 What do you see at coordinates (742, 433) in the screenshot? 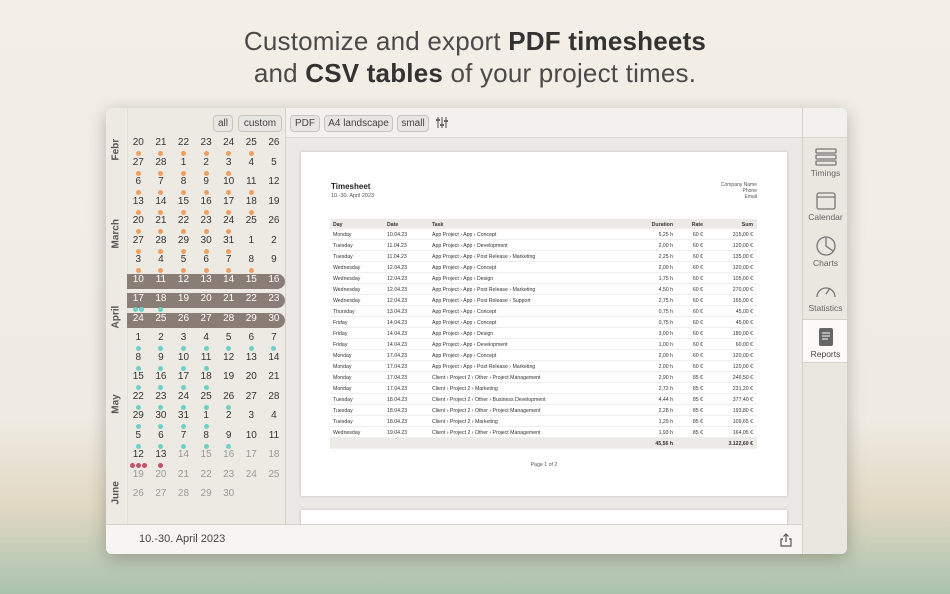
I see `table-cell: 164,05 €` at bounding box center [742, 433].